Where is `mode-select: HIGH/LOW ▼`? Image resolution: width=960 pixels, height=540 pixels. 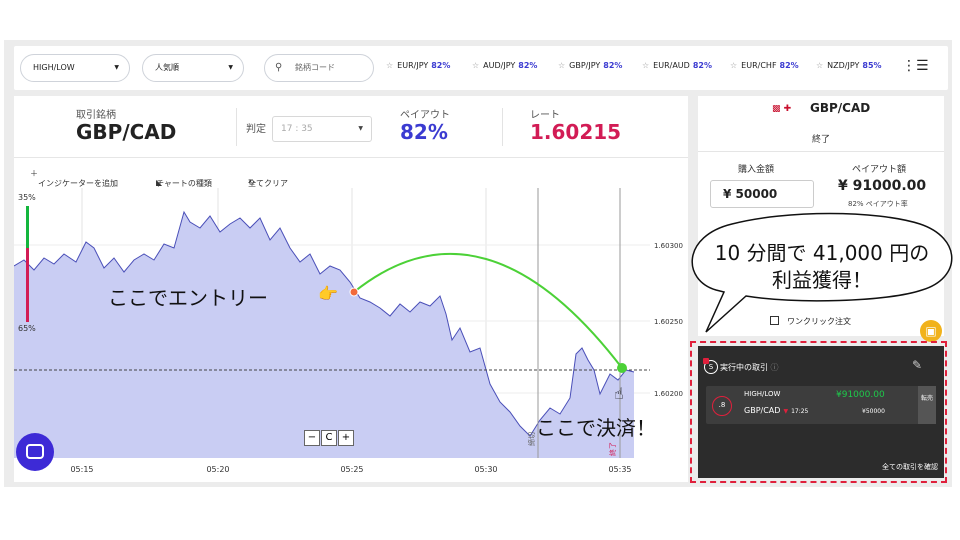
mode-select: HIGH/LOW ▼ is located at coordinates (75, 68).